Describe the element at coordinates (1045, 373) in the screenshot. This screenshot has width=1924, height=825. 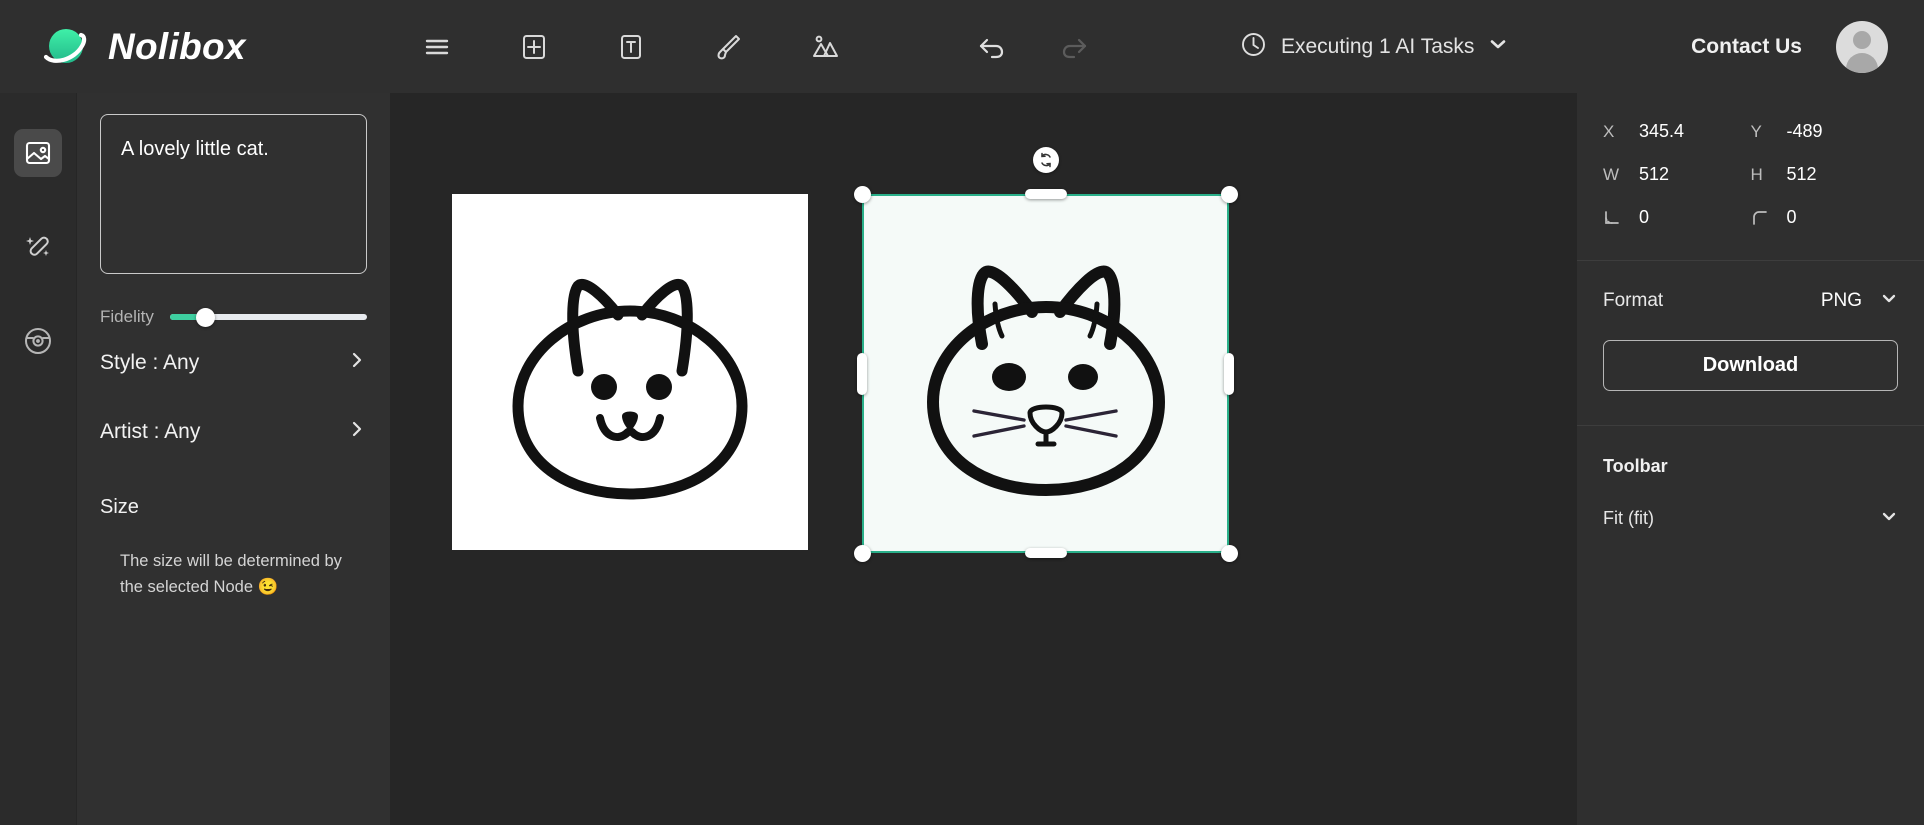
I see `selection-border` at that location.